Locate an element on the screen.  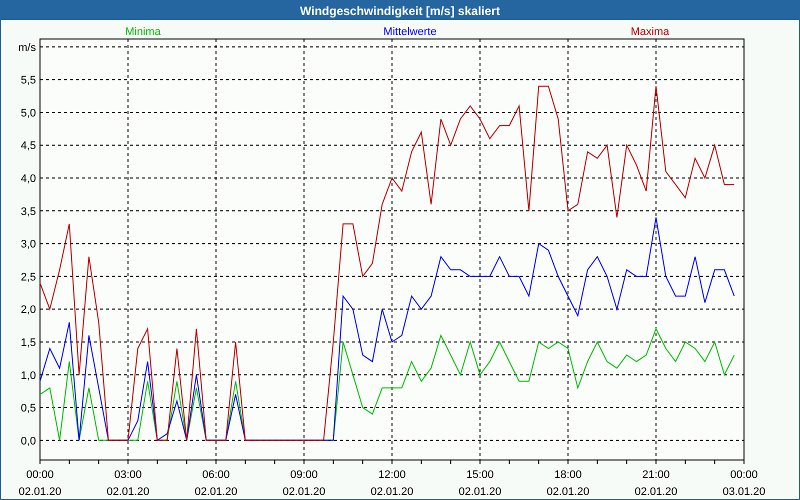
legend-label: Maxima is located at coordinates (650, 32).